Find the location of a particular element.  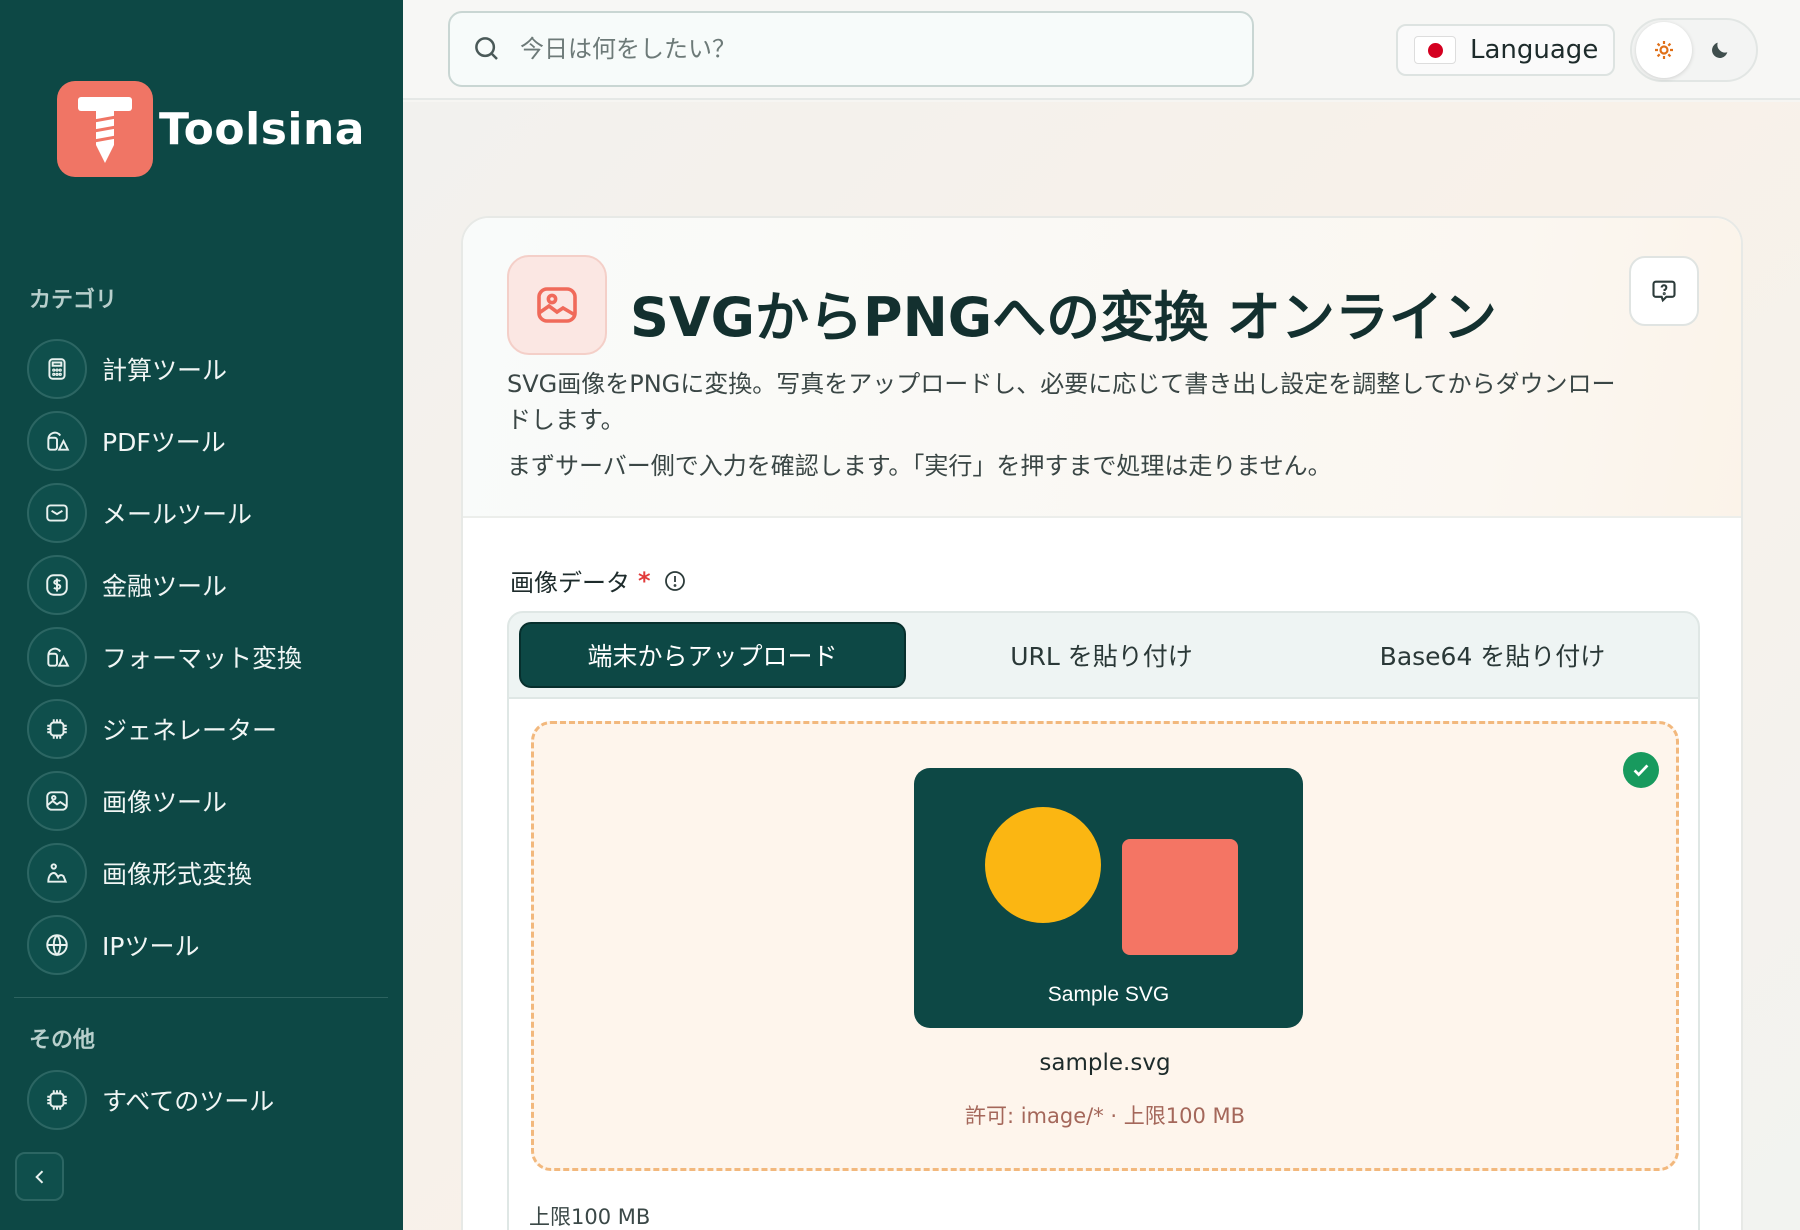

chevron-left-icon is located at coordinates (38, 1176).